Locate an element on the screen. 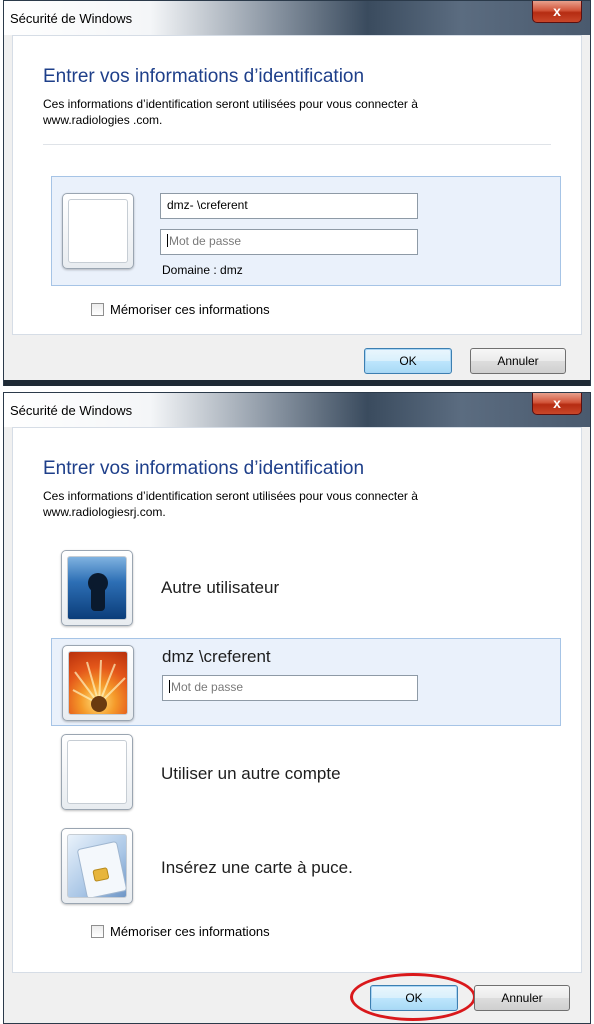  smartcard-icon is located at coordinates (97, 866).